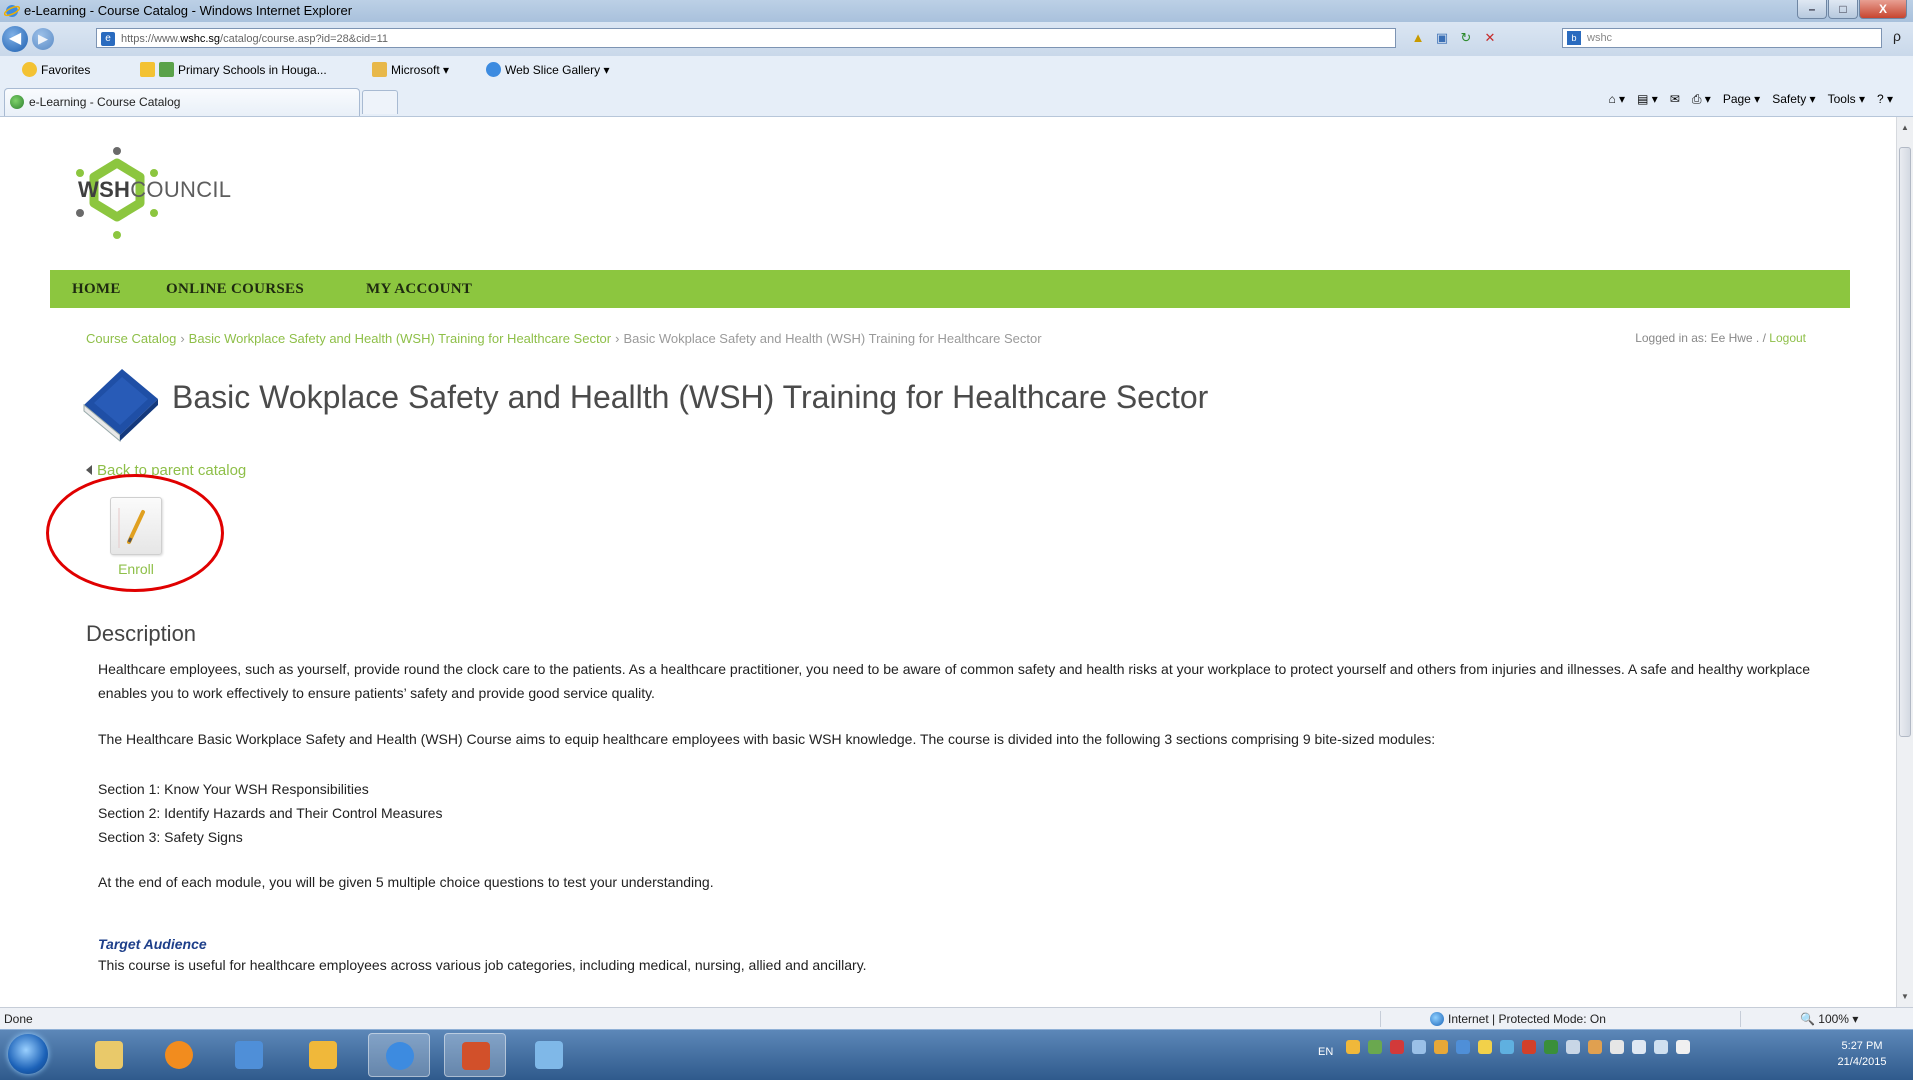  I want to click on favorite-item-web-slice-gallery: Web Slice Gallery ▾, so click(548, 70).